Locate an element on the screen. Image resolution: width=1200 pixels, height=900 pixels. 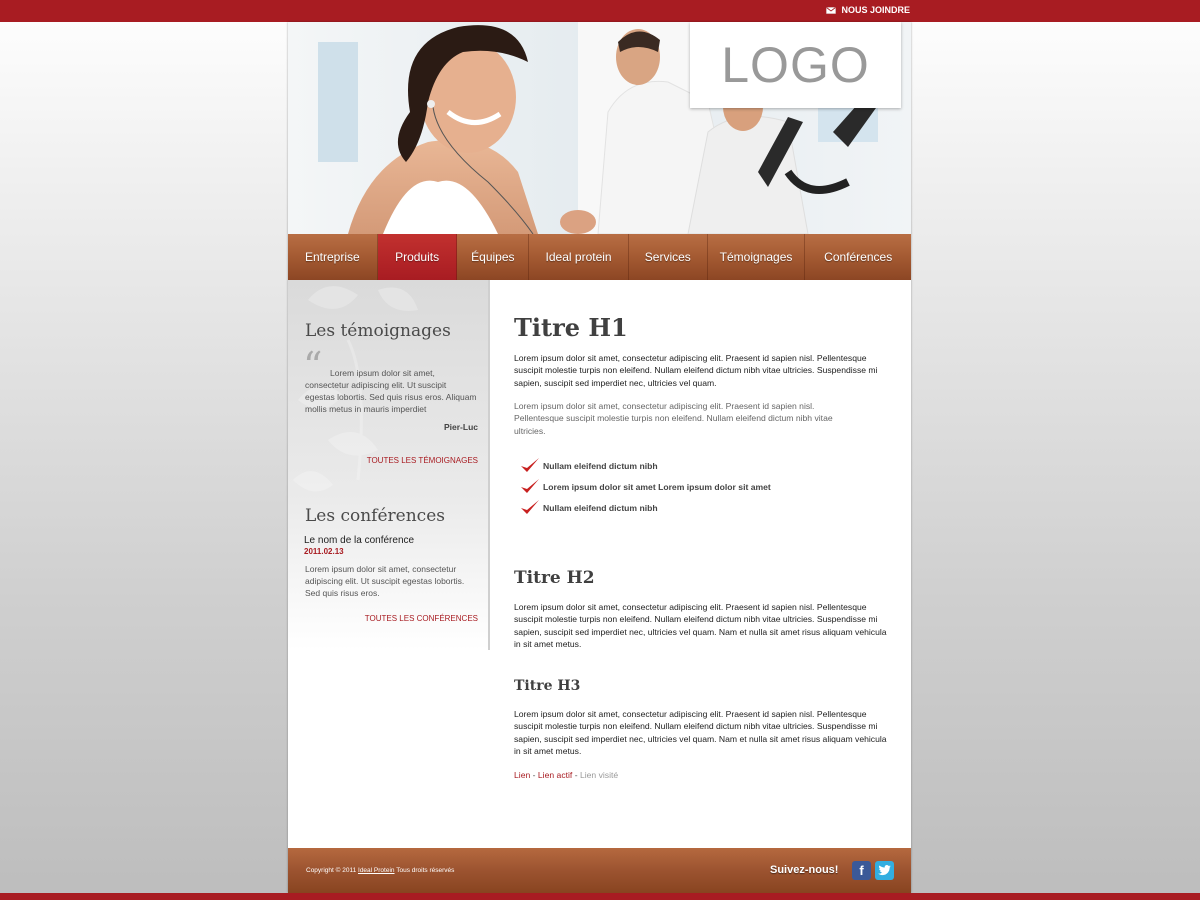
contact-link: NOUS JOINDRE is located at coordinates (868, 10).